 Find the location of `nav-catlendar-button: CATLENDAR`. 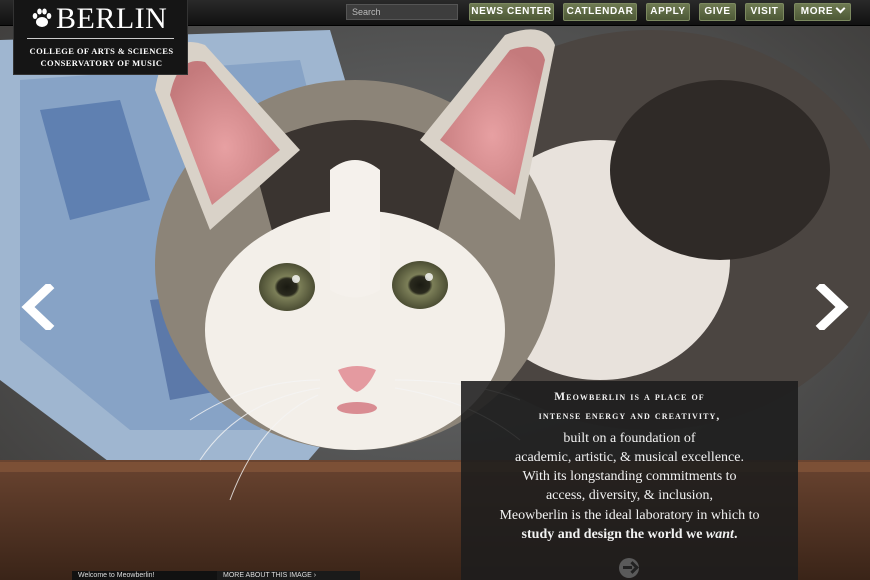

nav-catlendar-button: CATLENDAR is located at coordinates (600, 12).